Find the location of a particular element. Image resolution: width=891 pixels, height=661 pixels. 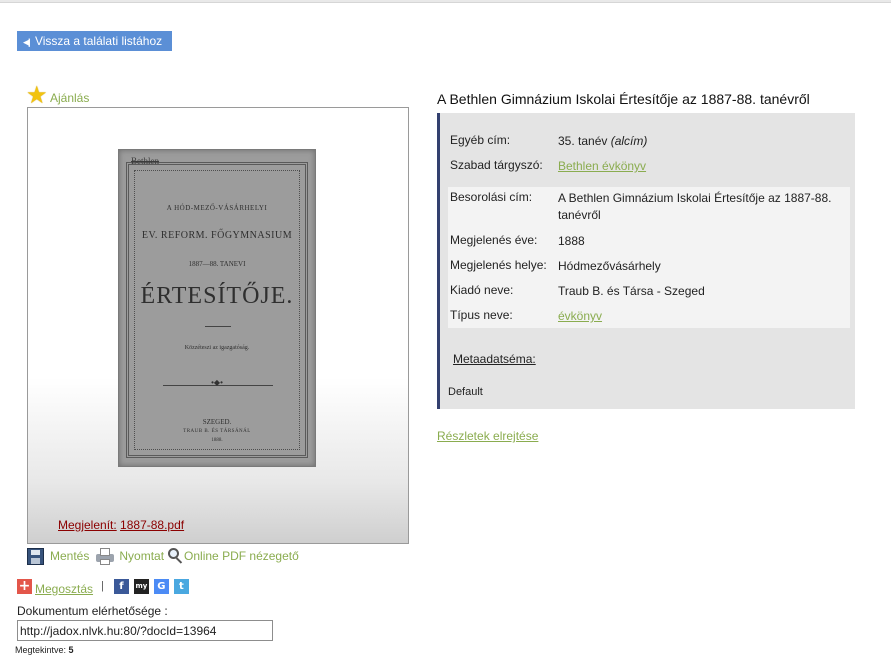

display-row: Megjelenít: 1887-88.pdf is located at coordinates (121, 525).